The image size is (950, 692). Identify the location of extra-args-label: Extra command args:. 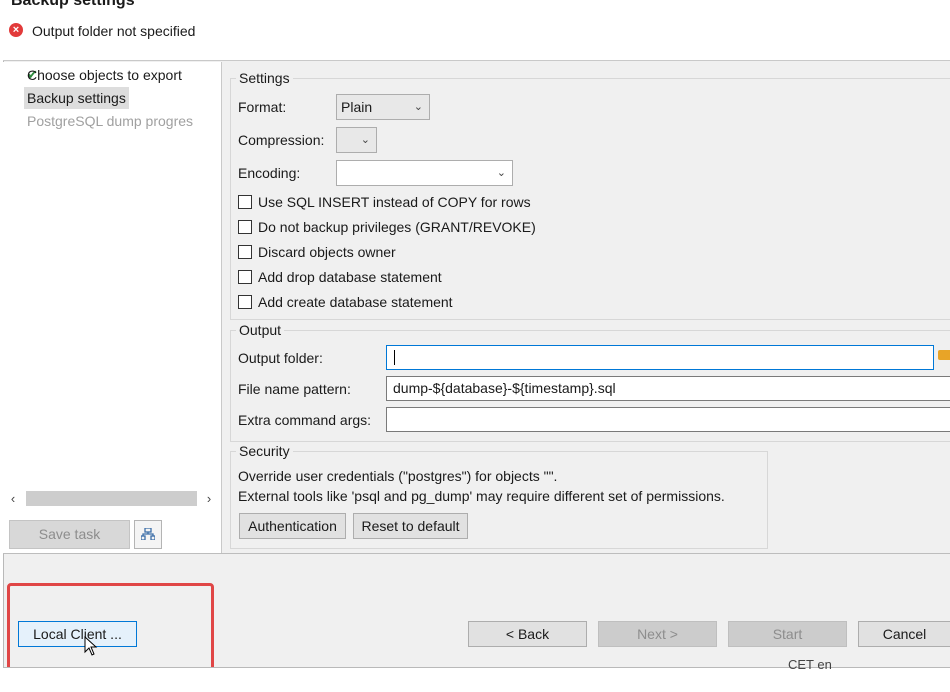
(305, 420).